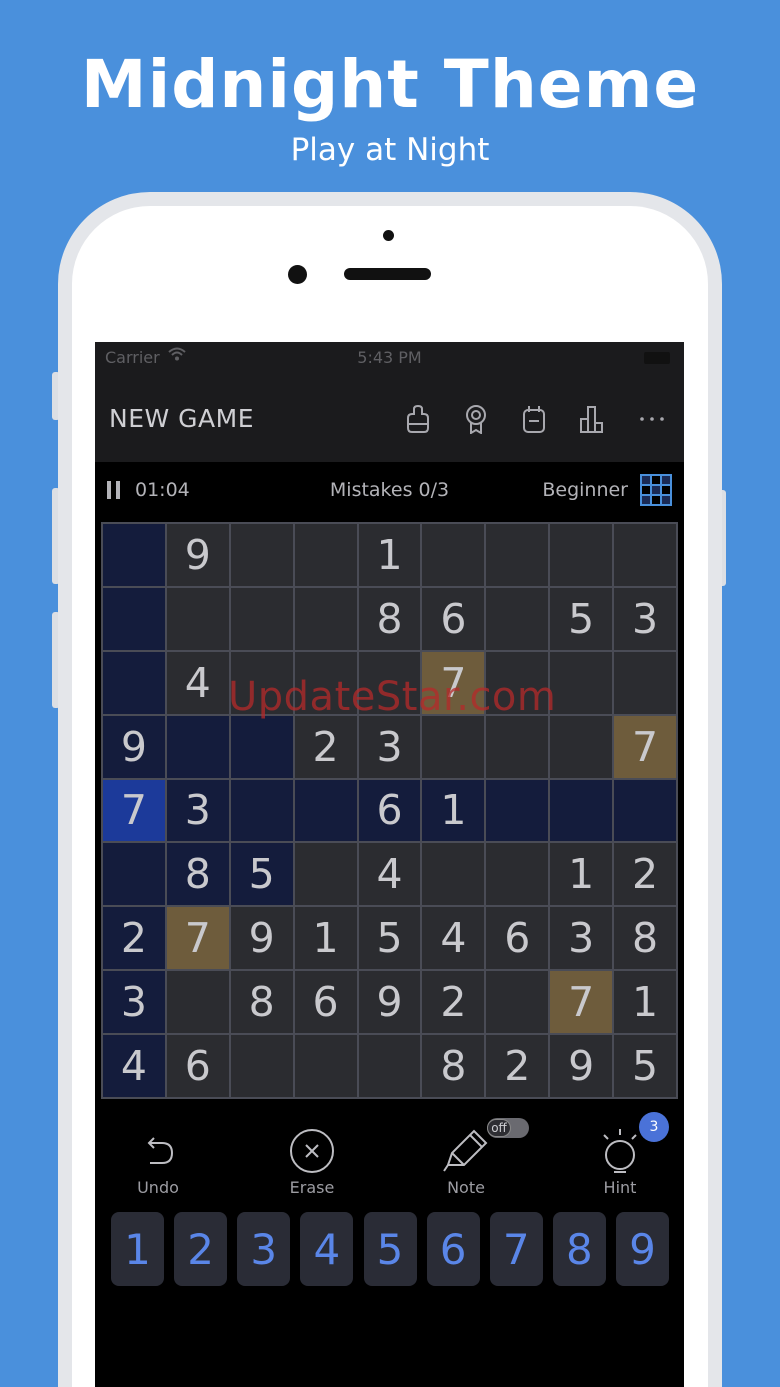 This screenshot has width=780, height=1387. I want to click on undo-icon, so click(158, 1151).